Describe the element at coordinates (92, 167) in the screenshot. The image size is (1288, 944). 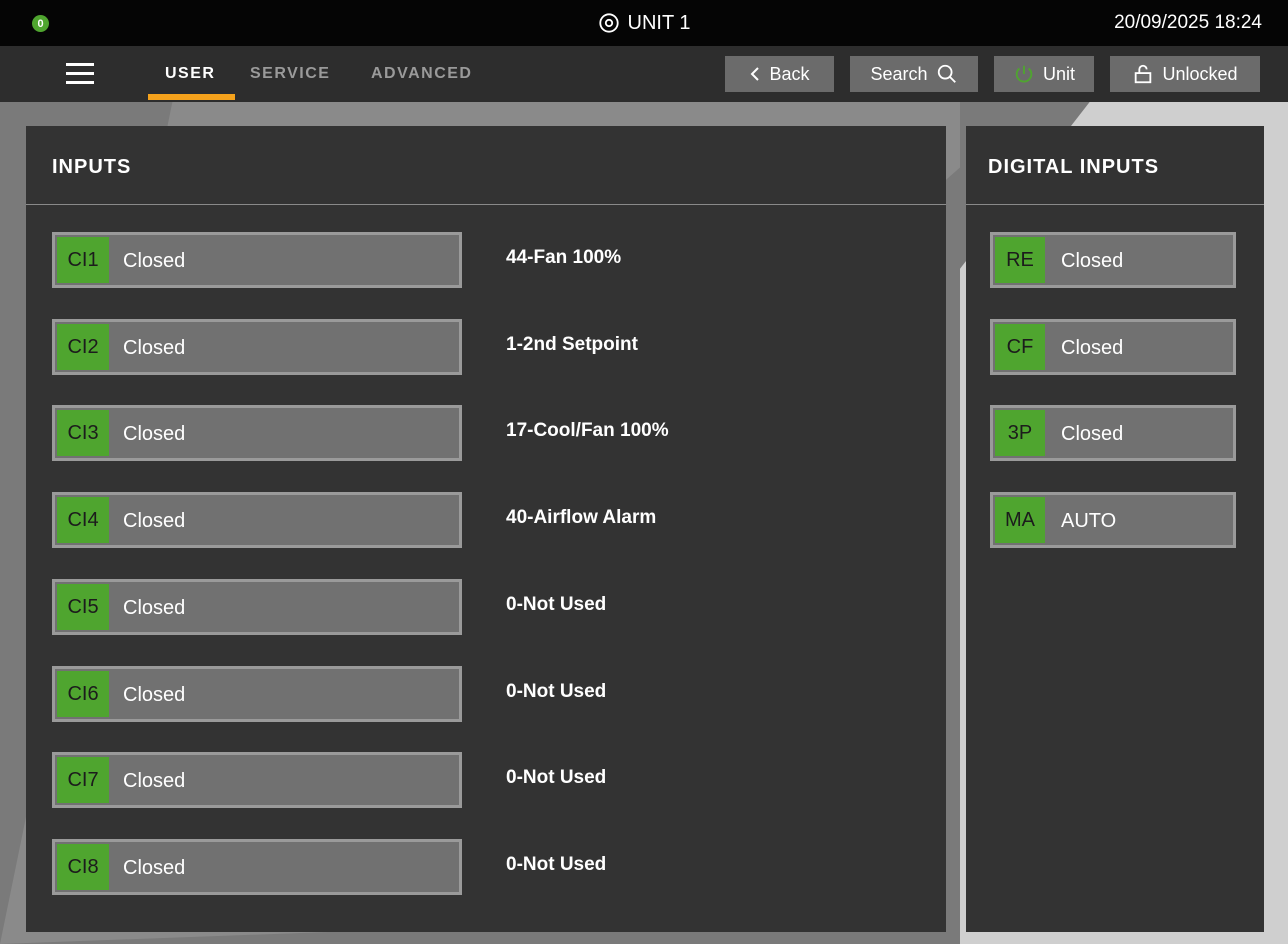
I see `inputs-title: INPUTS` at that location.